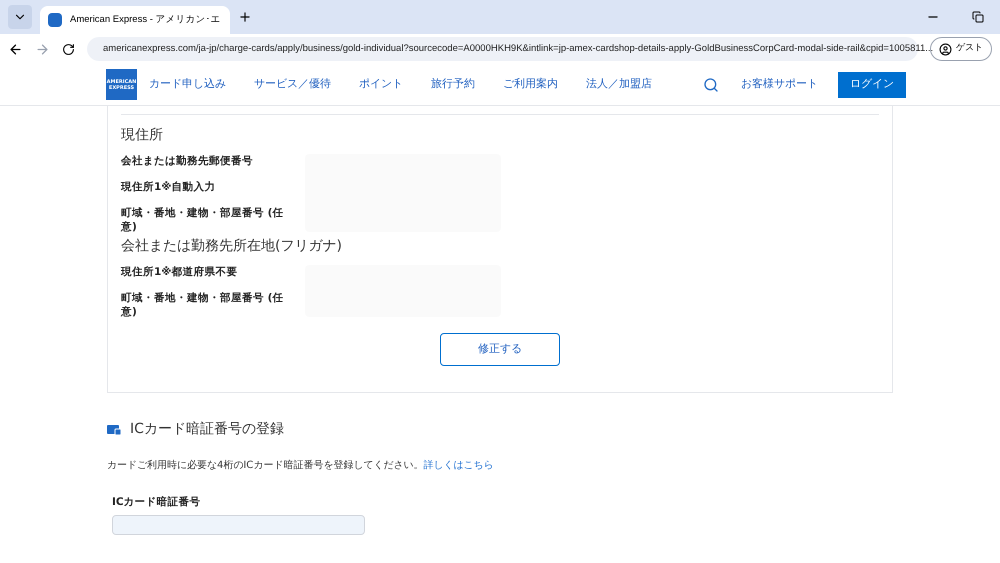 This screenshot has width=1000, height=563. I want to click on group-title: 会社または勤務先所在地(フリガナ), so click(232, 246).